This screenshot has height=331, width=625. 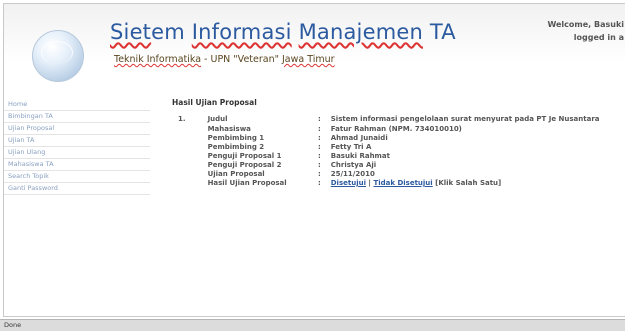 I want to click on field-label: Penguji Proposal 2, so click(x=244, y=165).